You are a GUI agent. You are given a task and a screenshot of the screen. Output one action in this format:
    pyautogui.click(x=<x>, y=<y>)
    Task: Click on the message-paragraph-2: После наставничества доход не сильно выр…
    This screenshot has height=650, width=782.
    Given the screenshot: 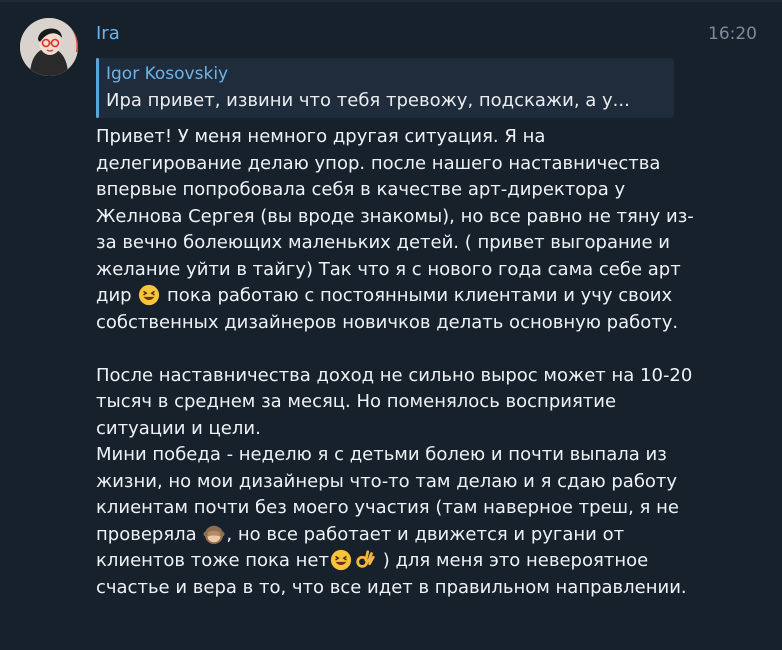 What is the action you would take?
    pyautogui.click(x=394, y=401)
    